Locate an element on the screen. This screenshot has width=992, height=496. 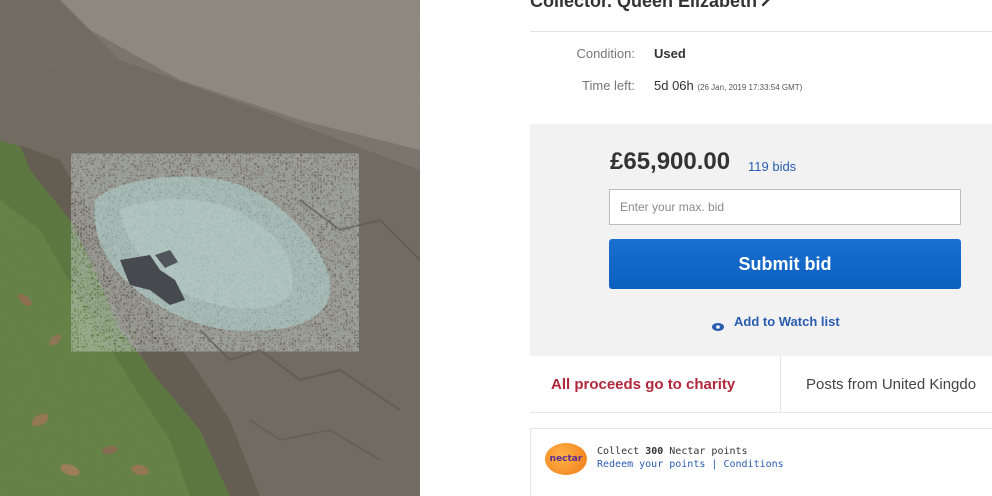
condition-label: Condition: is located at coordinates (605, 53).